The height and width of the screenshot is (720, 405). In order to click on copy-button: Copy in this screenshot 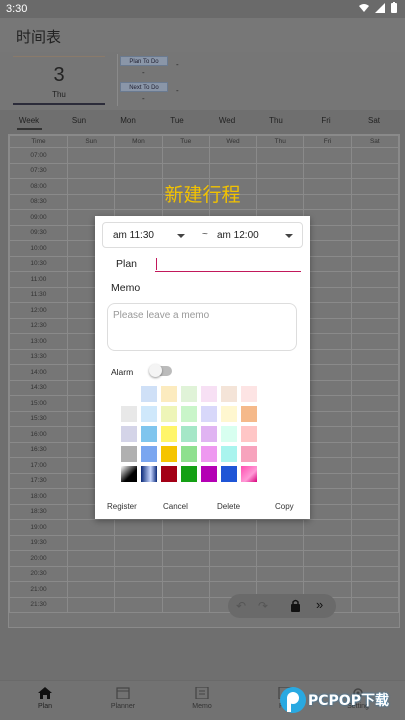, I will do `click(284, 506)`.